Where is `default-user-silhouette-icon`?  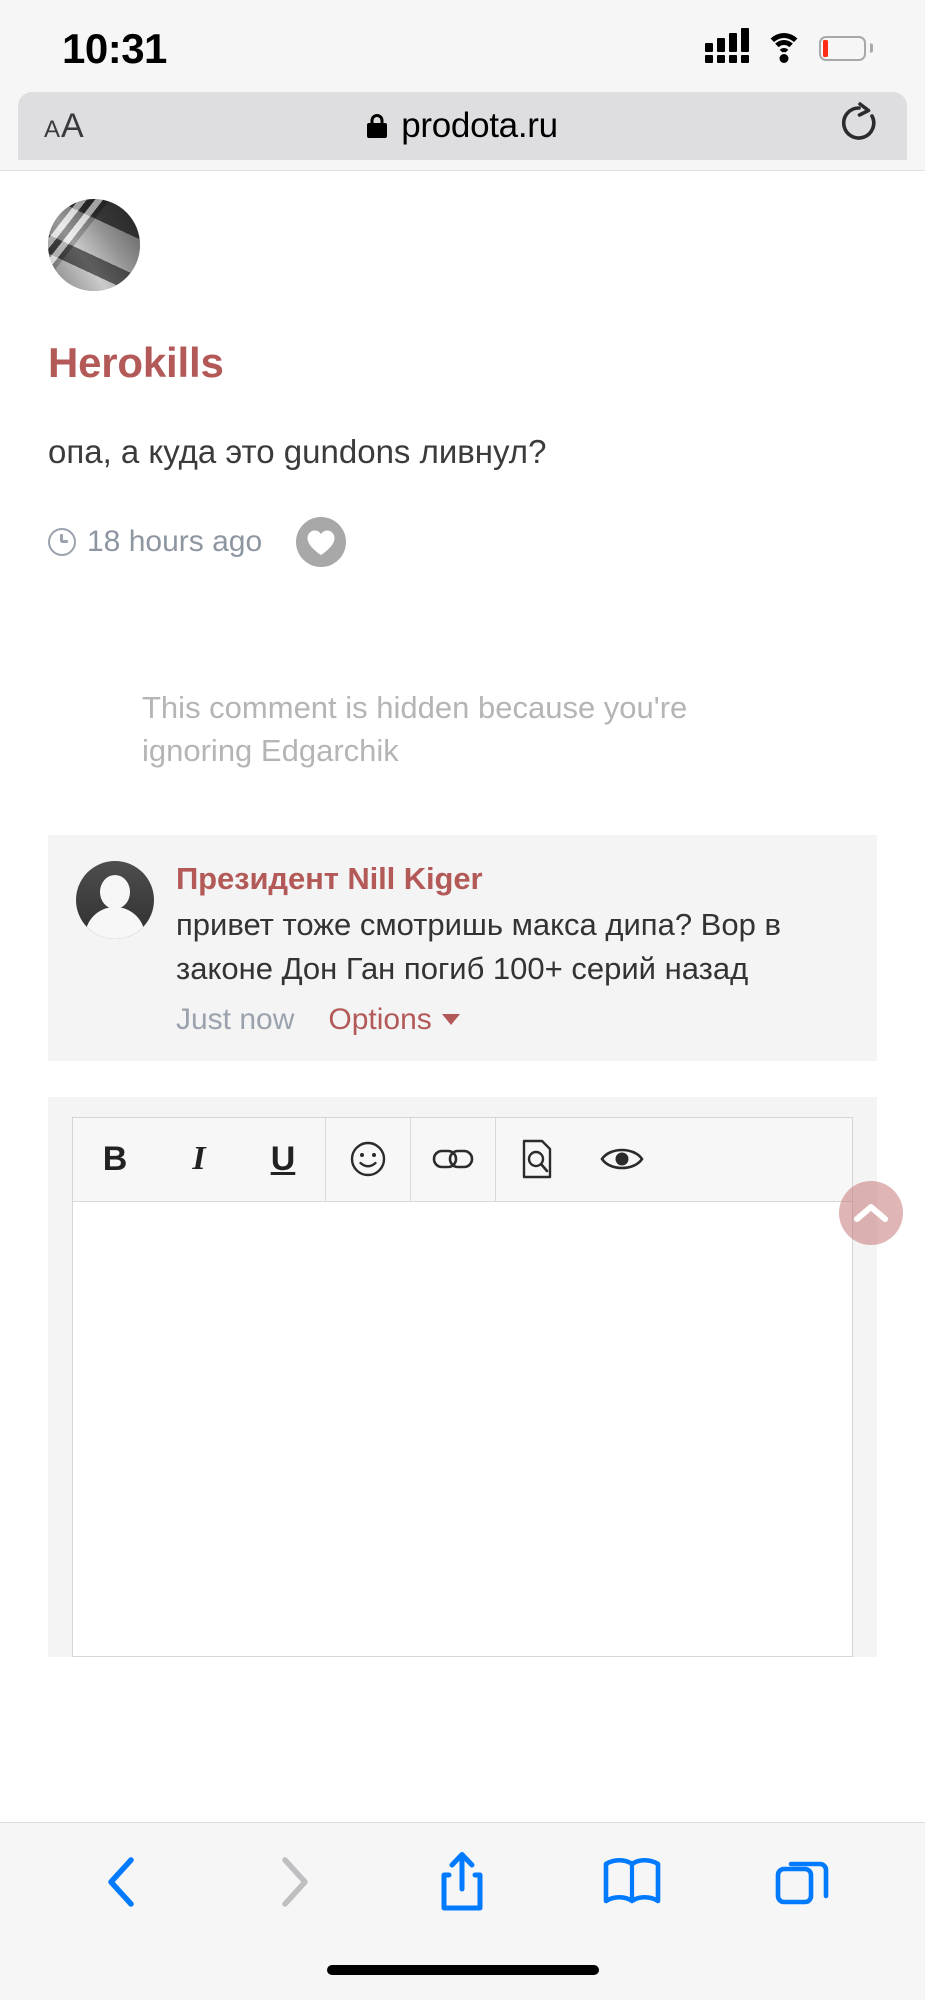
default-user-silhouette-icon is located at coordinates (115, 891).